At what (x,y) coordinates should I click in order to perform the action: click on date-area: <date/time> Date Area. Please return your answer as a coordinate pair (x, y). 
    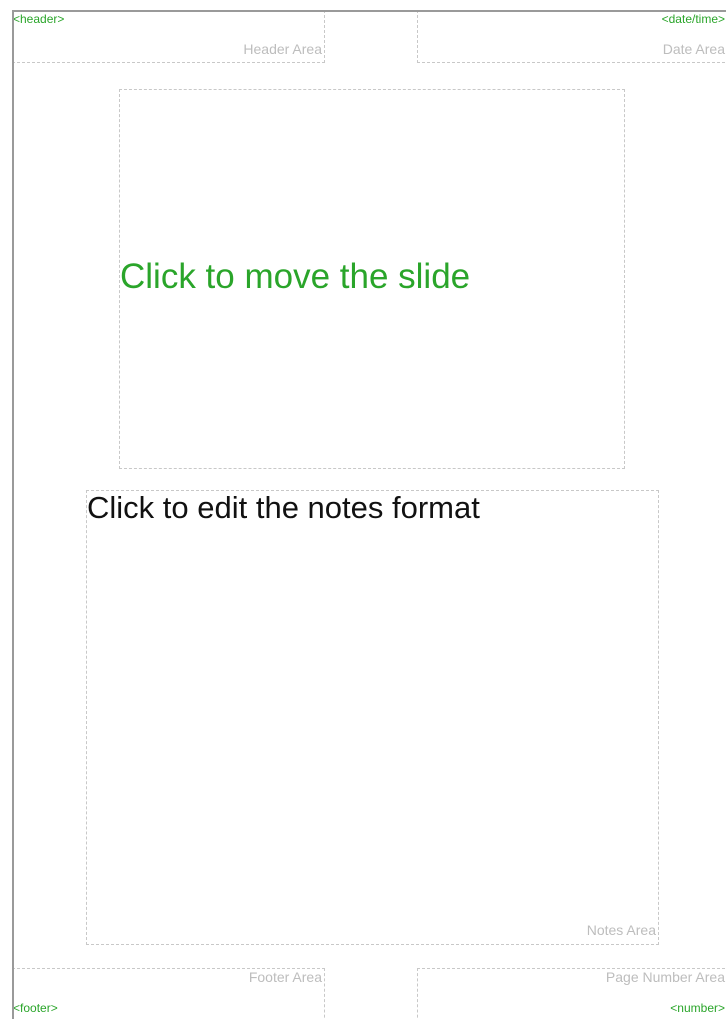
    Looking at the image, I should click on (571, 37).